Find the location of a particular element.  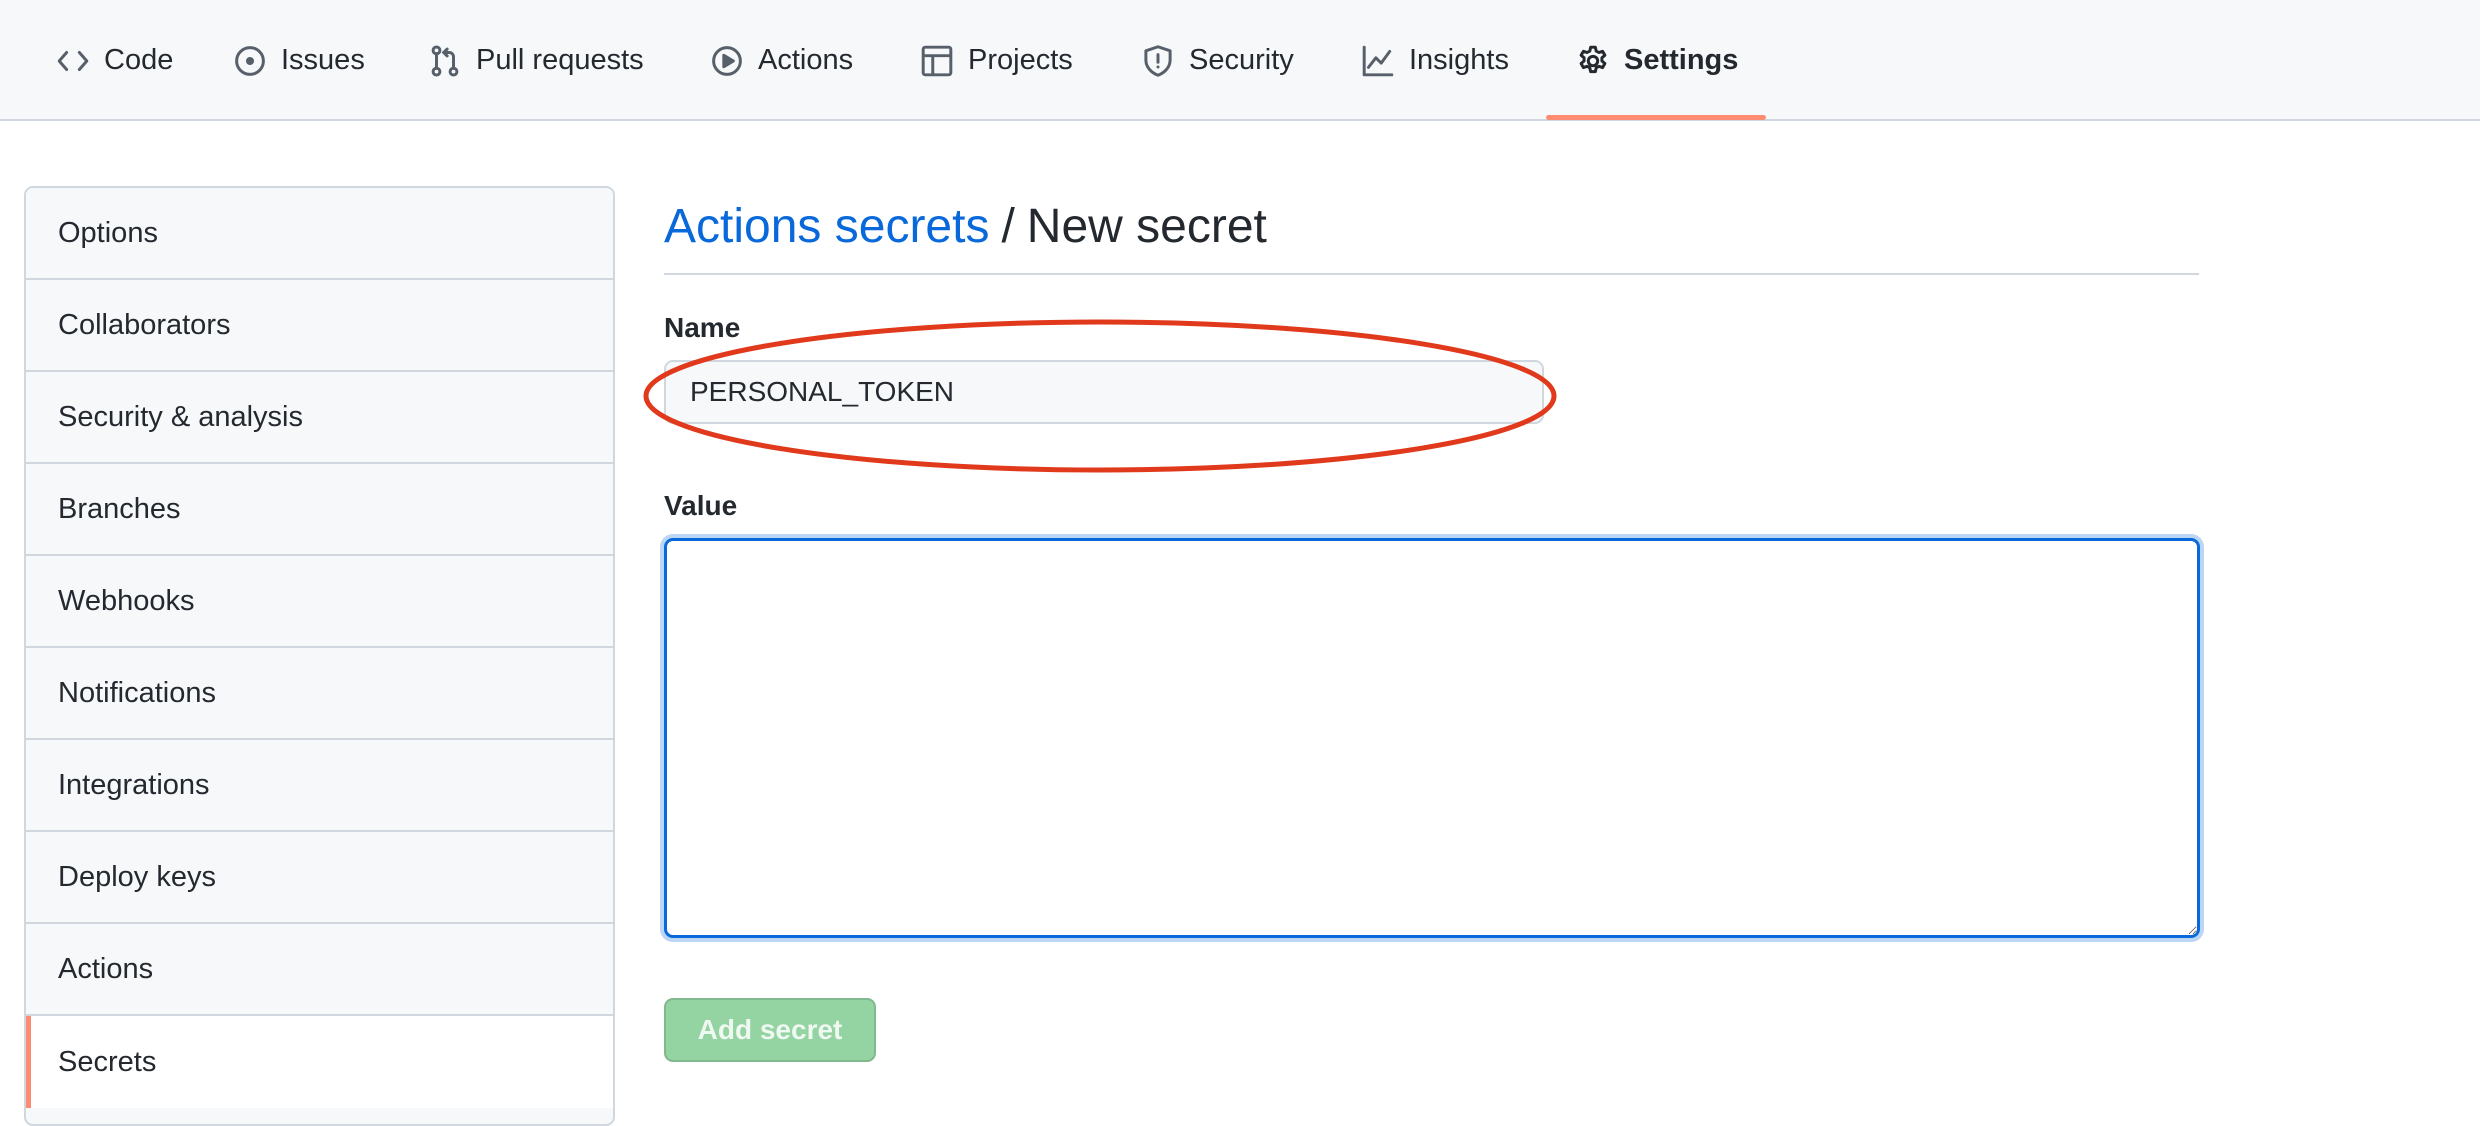

breadcrumb-current: New secret is located at coordinates (1146, 226).